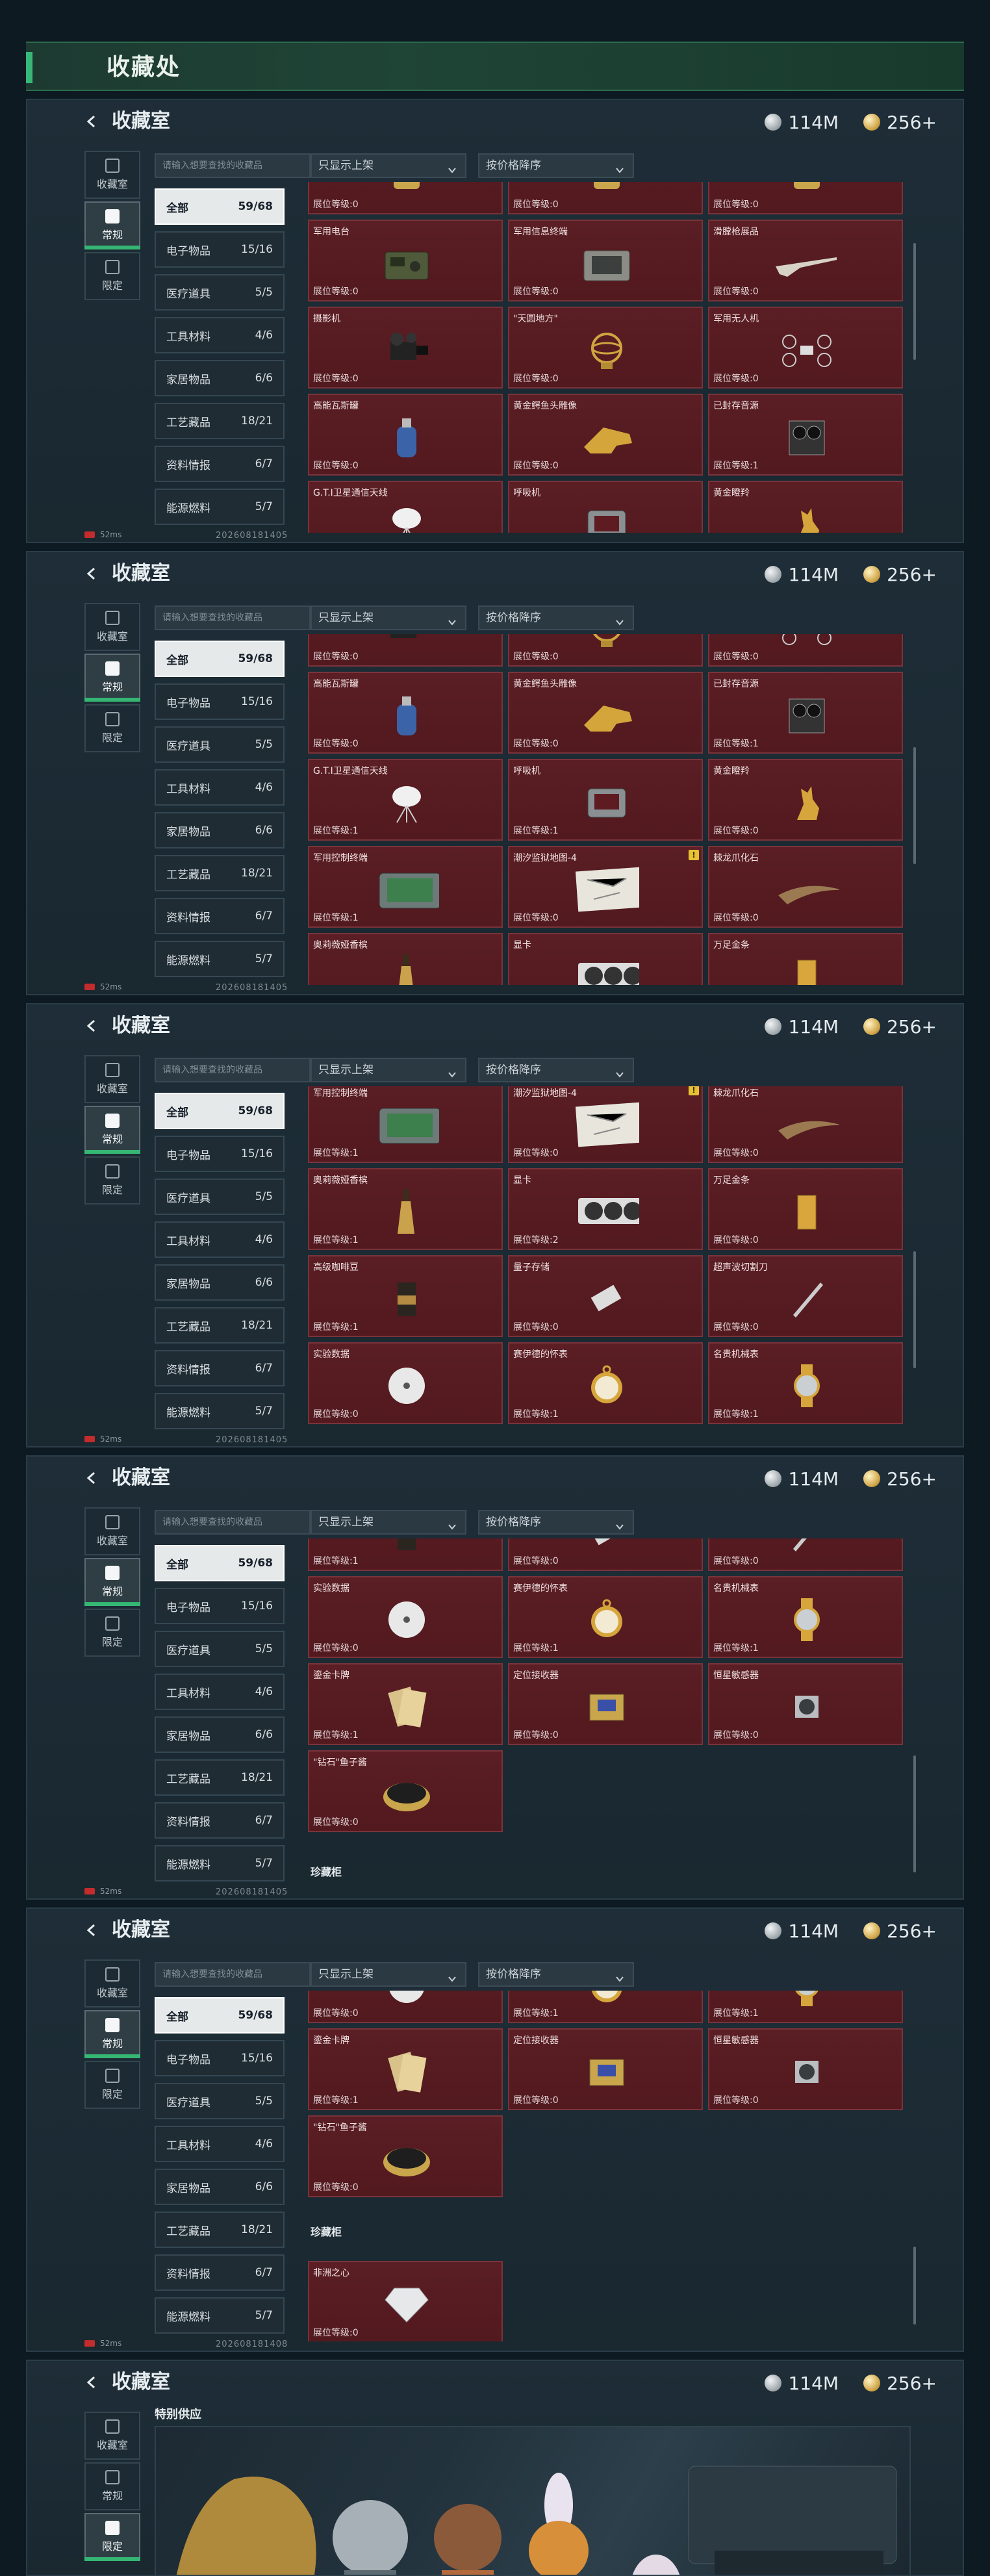 The height and width of the screenshot is (2576, 990). What do you see at coordinates (405, 650) in the screenshot?
I see `collection-item-card: 摄影机展位等级:0` at bounding box center [405, 650].